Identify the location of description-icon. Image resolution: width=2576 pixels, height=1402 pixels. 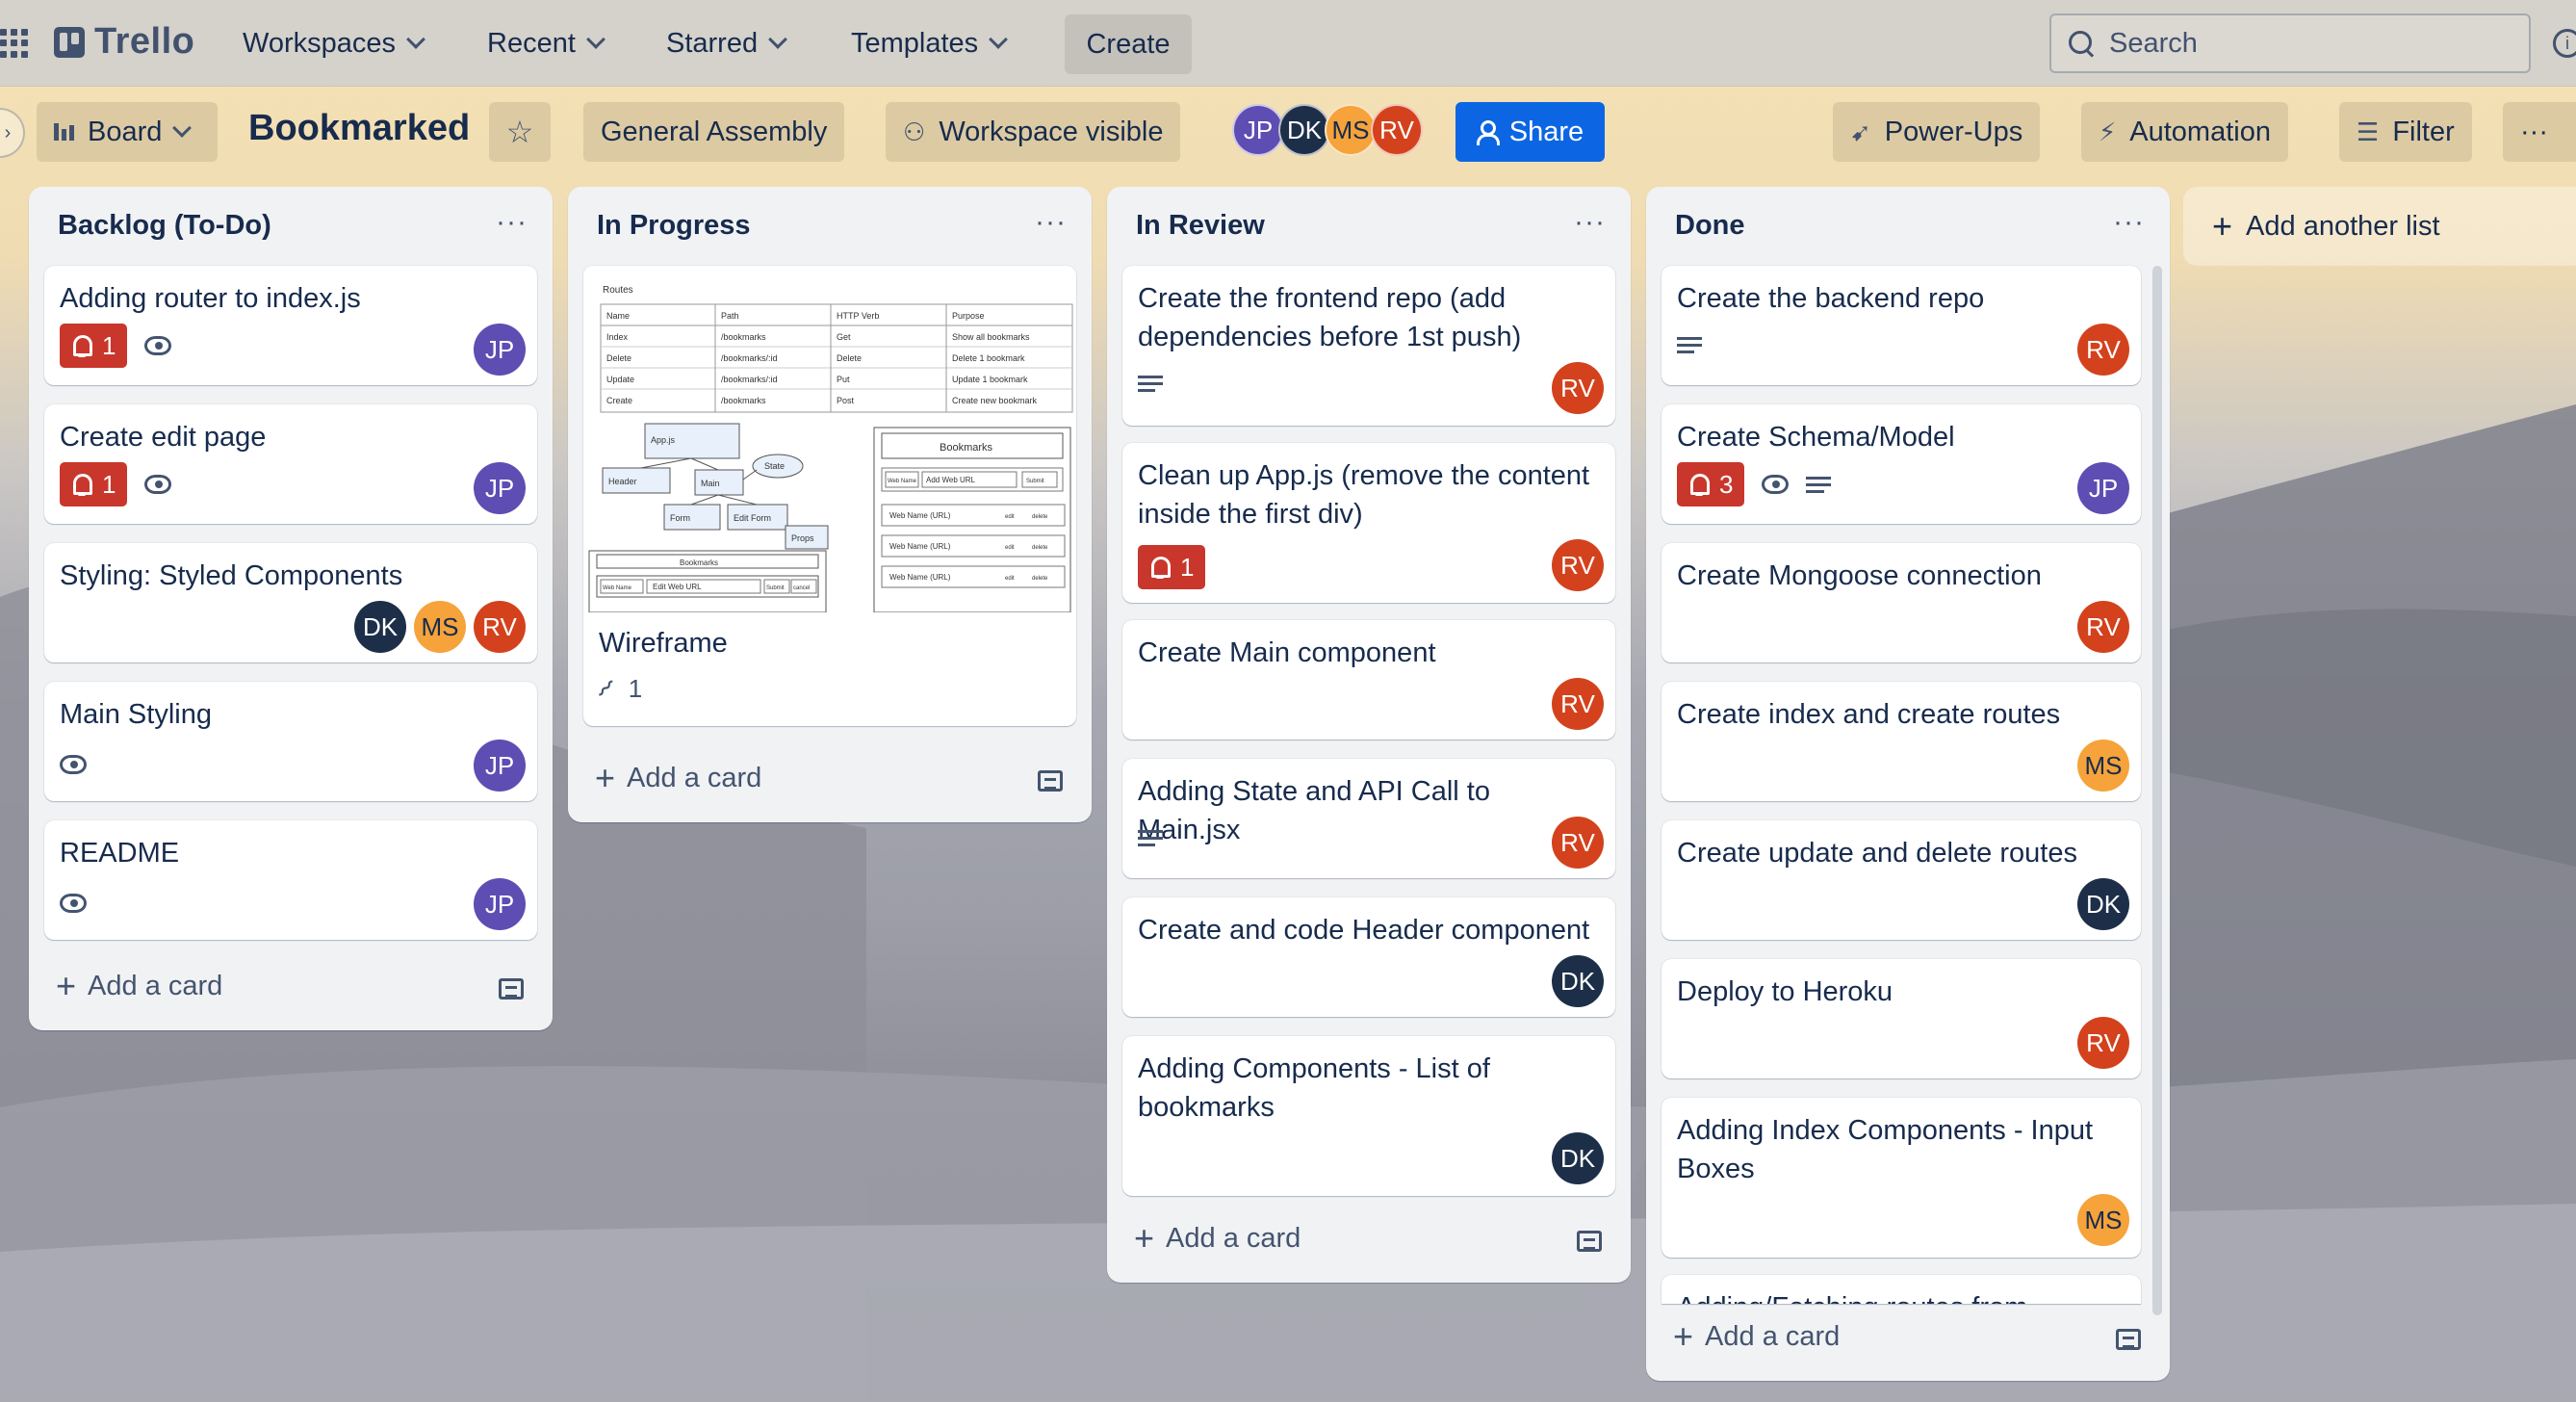
(1150, 384).